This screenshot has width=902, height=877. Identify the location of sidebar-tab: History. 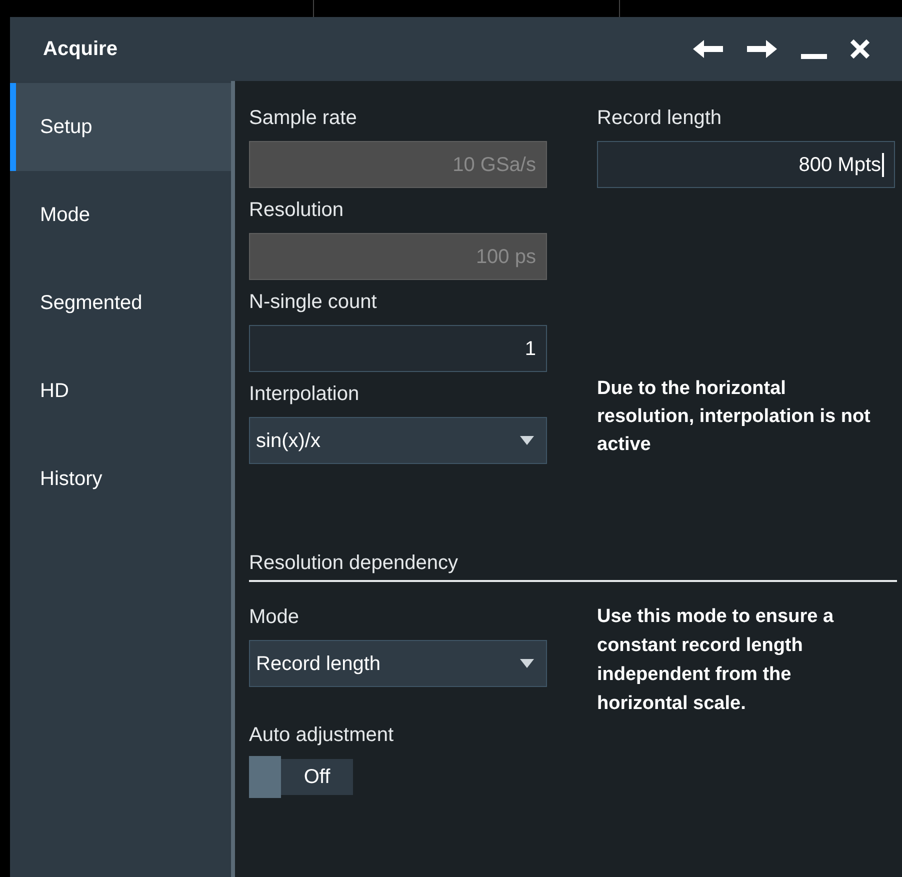
(120, 479).